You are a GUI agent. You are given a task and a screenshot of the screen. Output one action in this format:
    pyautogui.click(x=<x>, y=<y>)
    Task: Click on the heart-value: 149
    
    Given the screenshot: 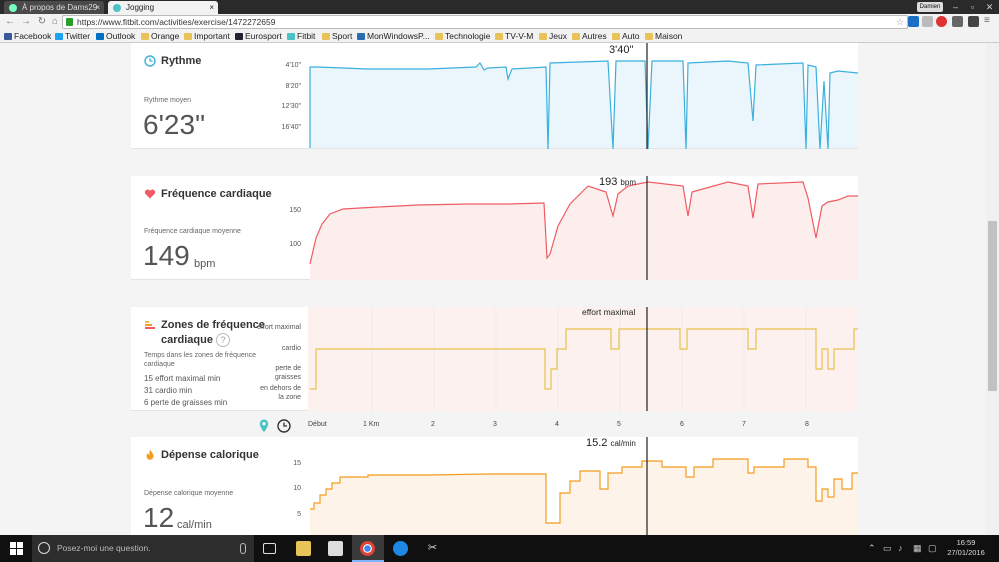 What is the action you would take?
    pyautogui.click(x=166, y=255)
    